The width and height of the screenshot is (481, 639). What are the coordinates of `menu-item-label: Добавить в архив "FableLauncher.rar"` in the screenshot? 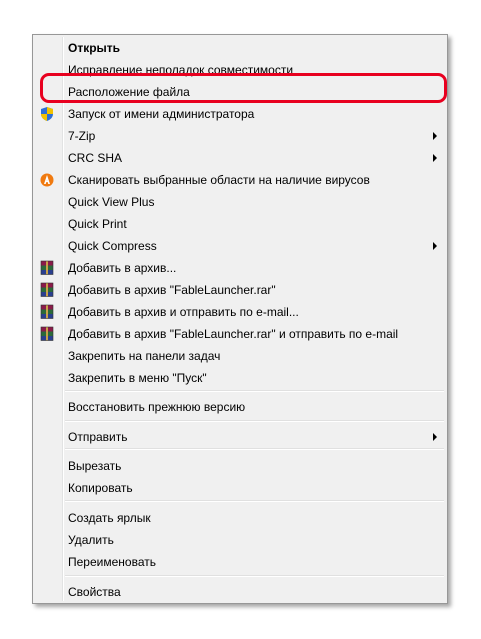 It's located at (172, 290).